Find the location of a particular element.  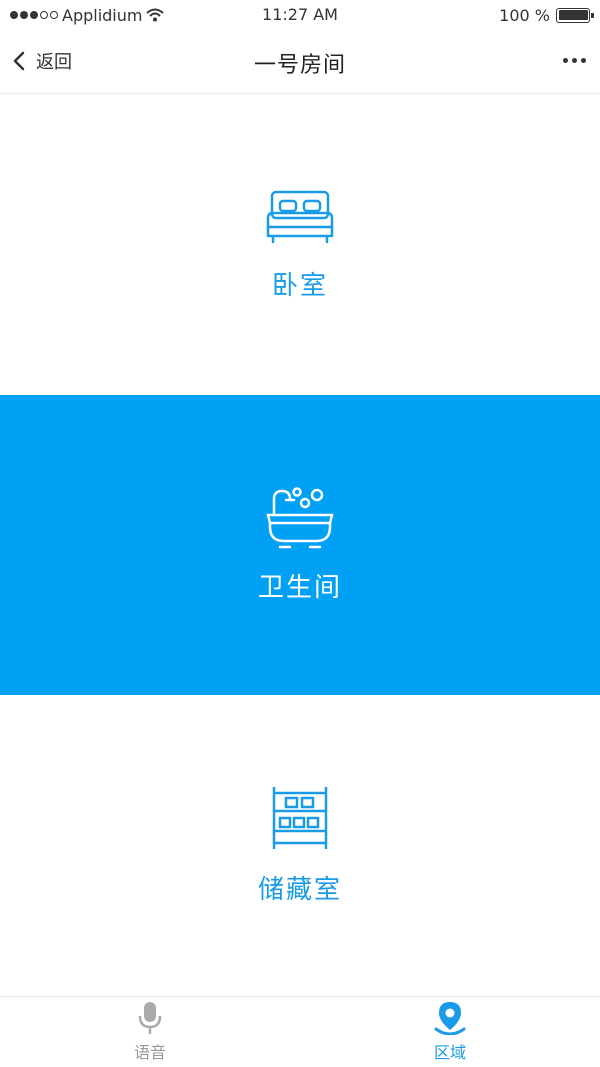

battery-icon is located at coordinates (575, 15).